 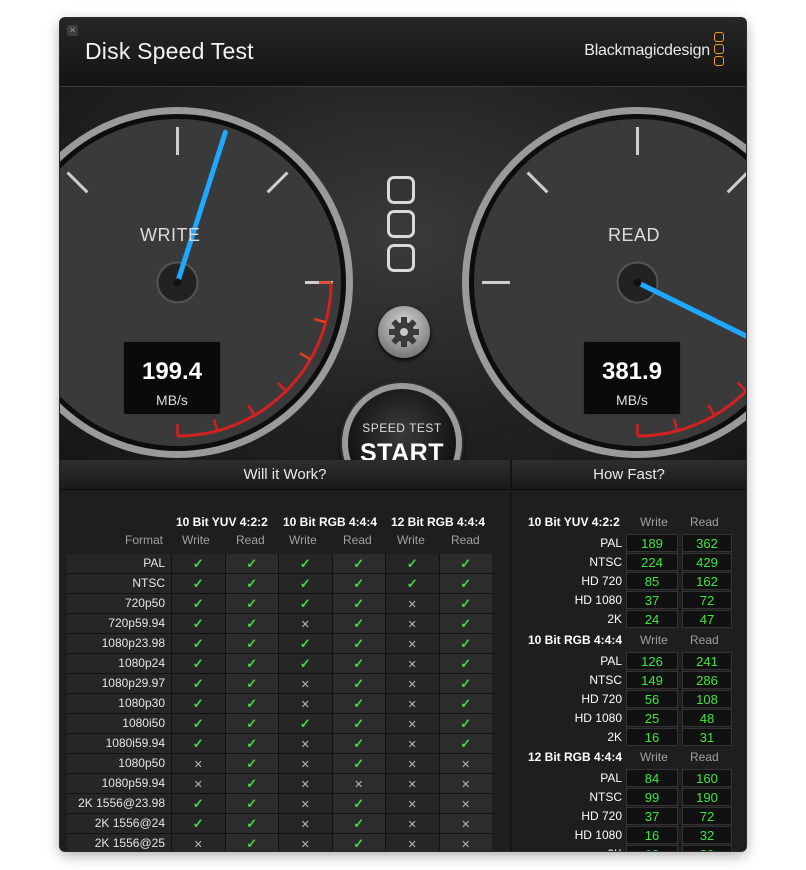 I want to click on read-fps-value: 162, so click(x=707, y=581).